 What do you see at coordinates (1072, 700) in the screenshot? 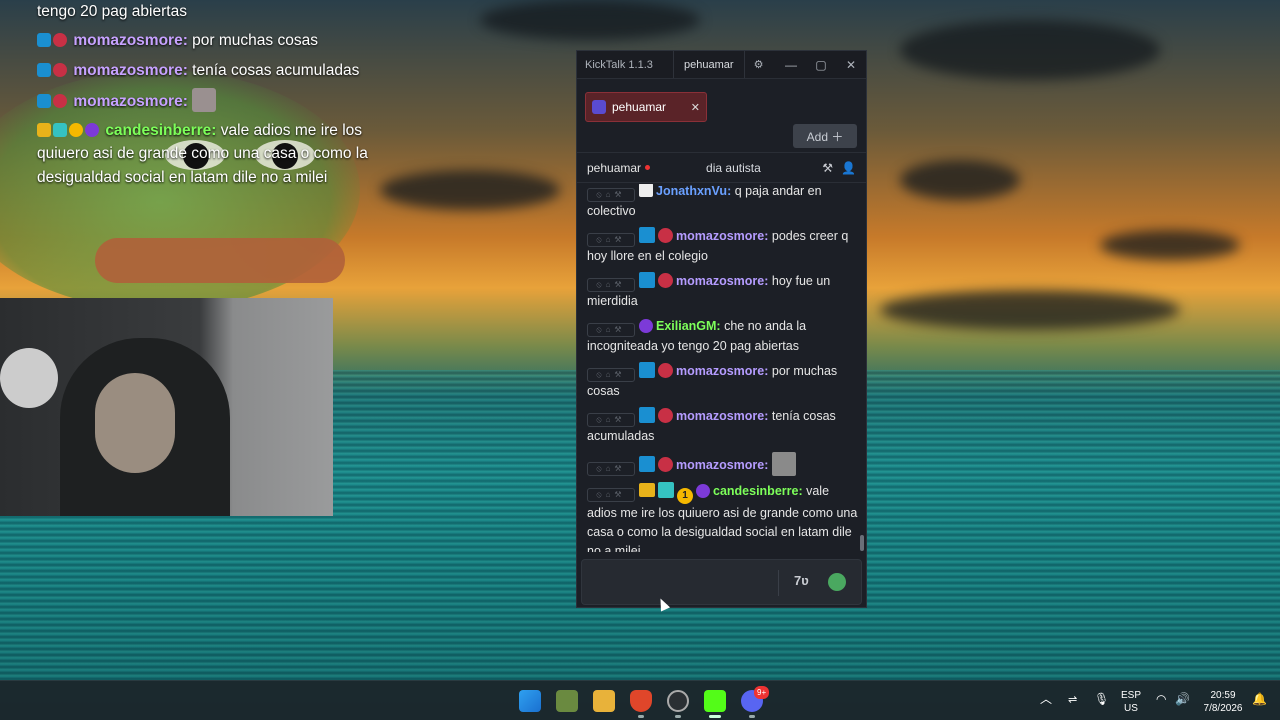
I see `usb-icon: ⇌` at bounding box center [1072, 700].